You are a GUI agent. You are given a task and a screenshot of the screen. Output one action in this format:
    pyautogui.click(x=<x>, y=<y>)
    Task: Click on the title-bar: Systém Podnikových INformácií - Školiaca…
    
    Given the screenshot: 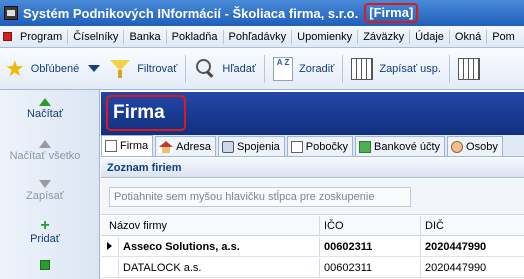 What is the action you would take?
    pyautogui.click(x=262, y=13)
    